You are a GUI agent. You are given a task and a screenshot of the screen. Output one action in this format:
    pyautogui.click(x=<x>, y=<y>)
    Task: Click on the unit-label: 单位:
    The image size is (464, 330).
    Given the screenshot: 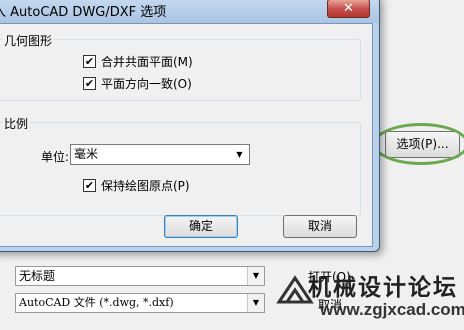 What is the action you would take?
    pyautogui.click(x=55, y=157)
    